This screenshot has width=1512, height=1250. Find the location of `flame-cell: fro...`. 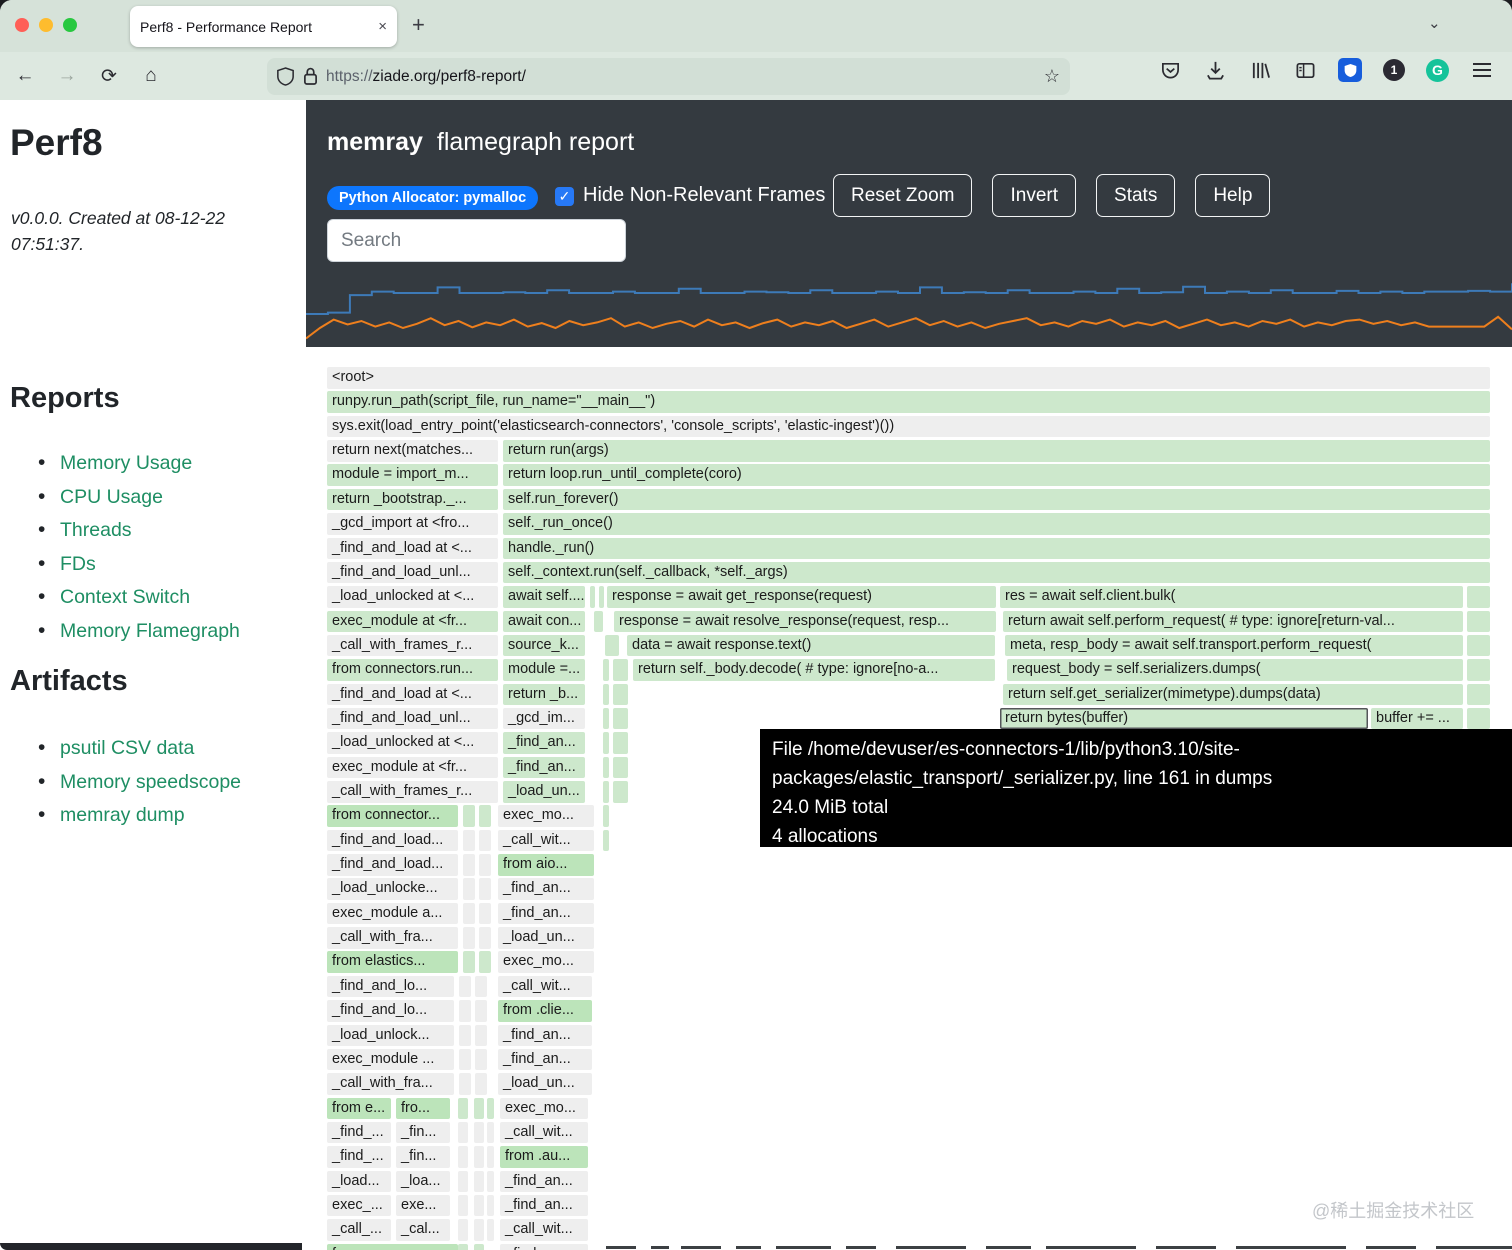

flame-cell: fro... is located at coordinates (423, 1108).